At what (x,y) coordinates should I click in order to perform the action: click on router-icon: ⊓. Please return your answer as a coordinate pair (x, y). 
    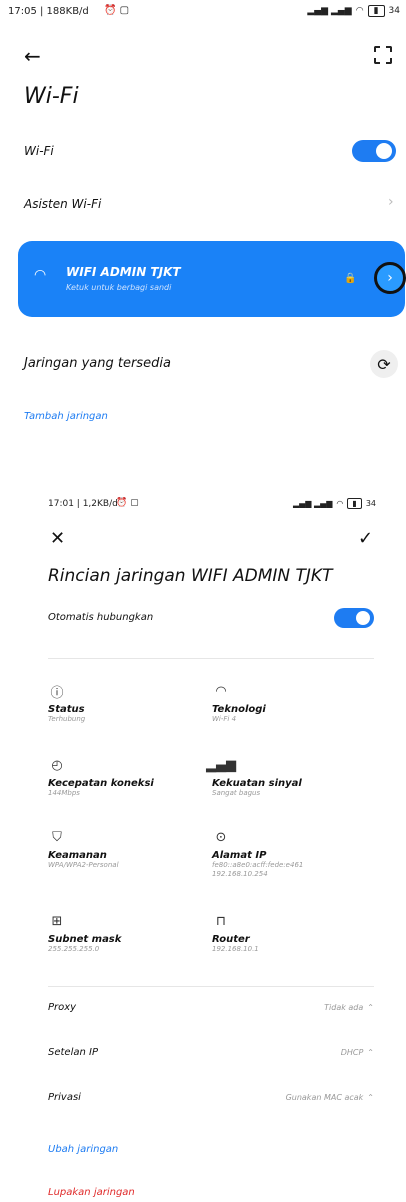
    Looking at the image, I should click on (221, 921).